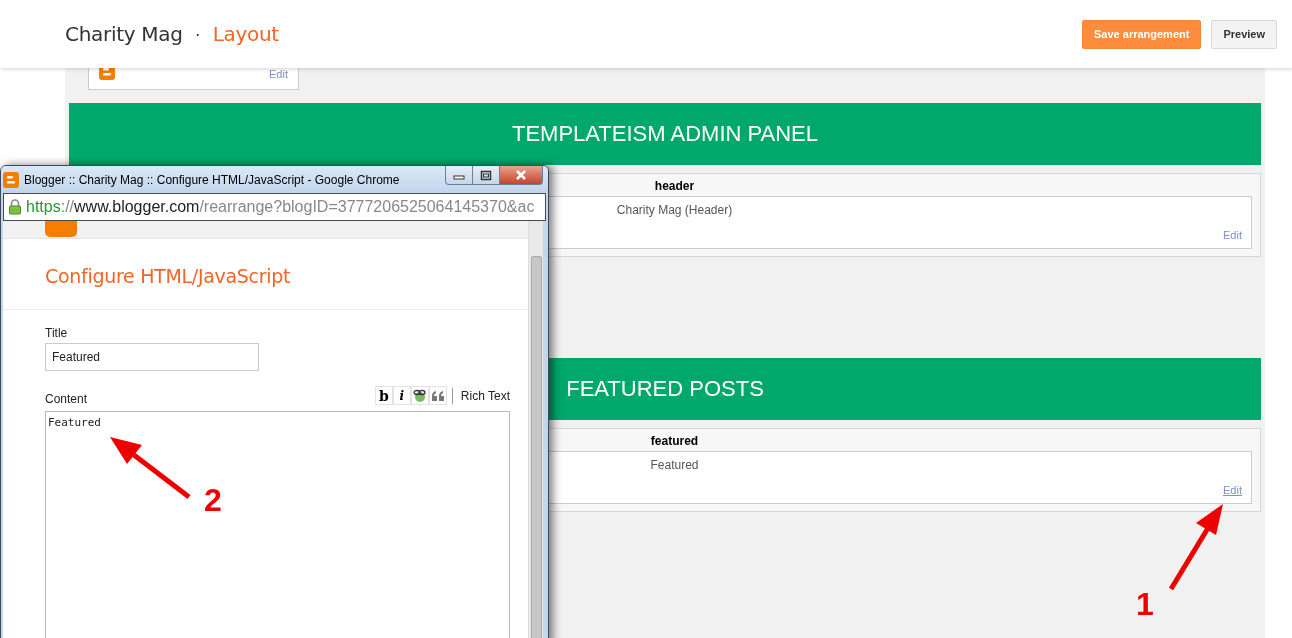 This screenshot has width=1292, height=638. I want to click on restore-button, so click(486, 175).